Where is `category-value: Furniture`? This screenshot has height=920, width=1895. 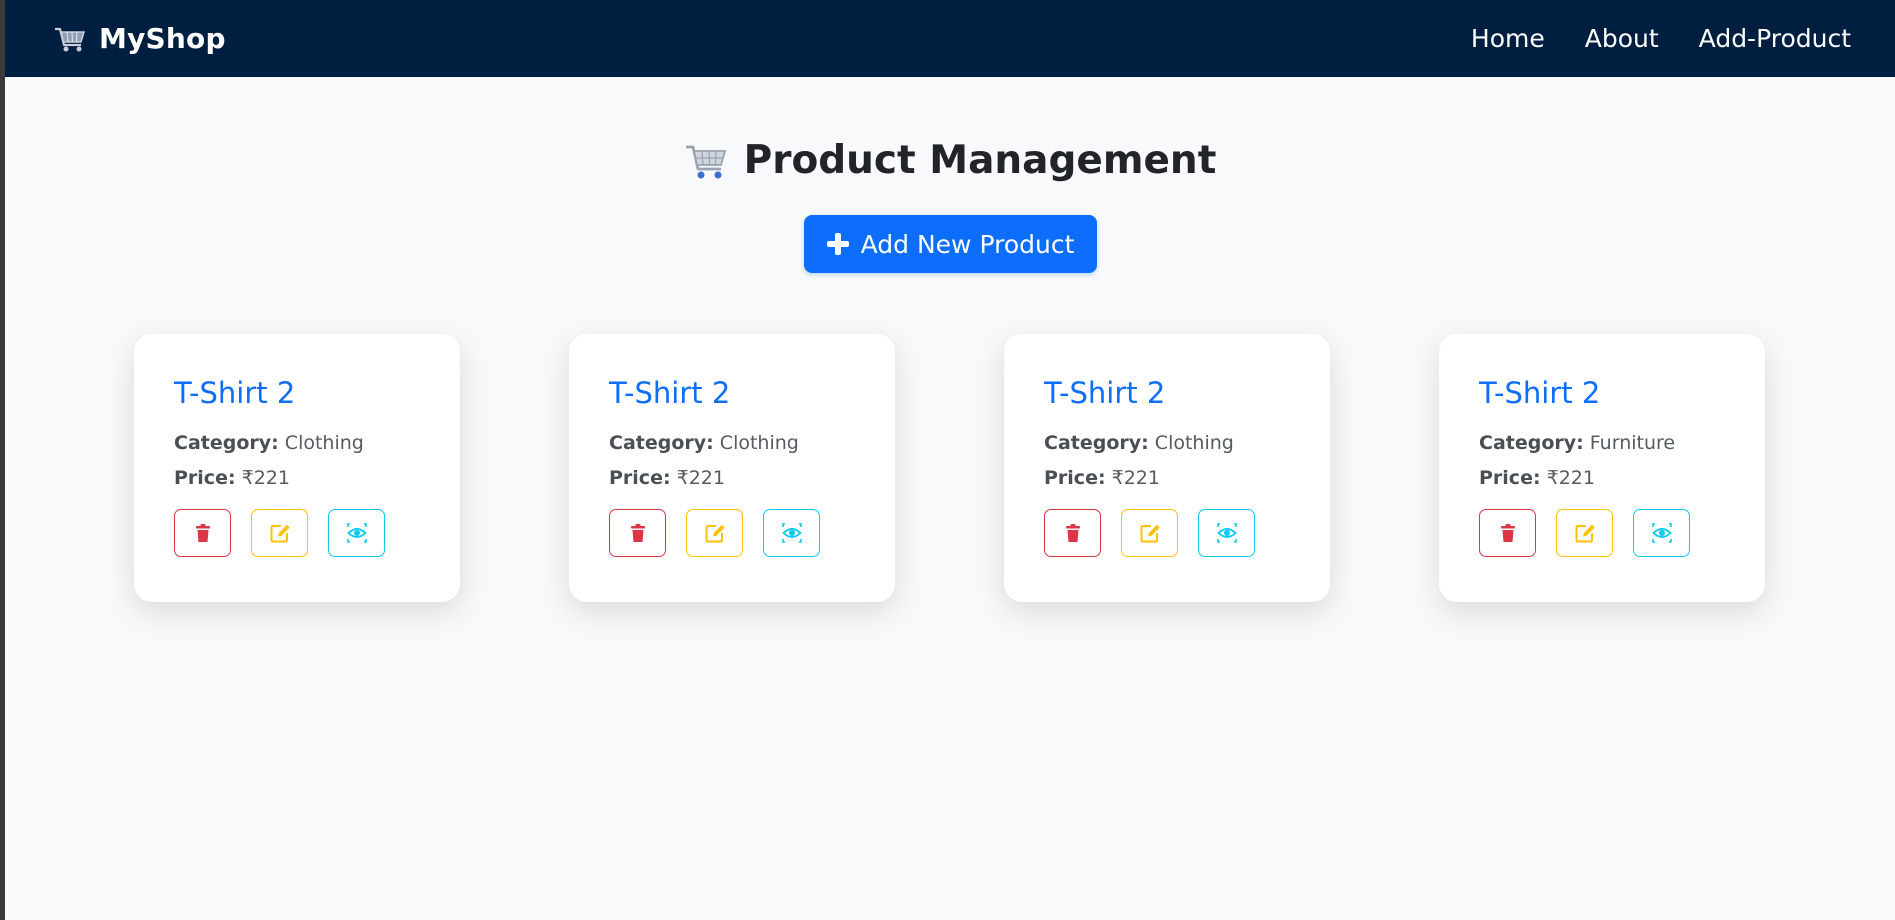 category-value: Furniture is located at coordinates (1632, 443).